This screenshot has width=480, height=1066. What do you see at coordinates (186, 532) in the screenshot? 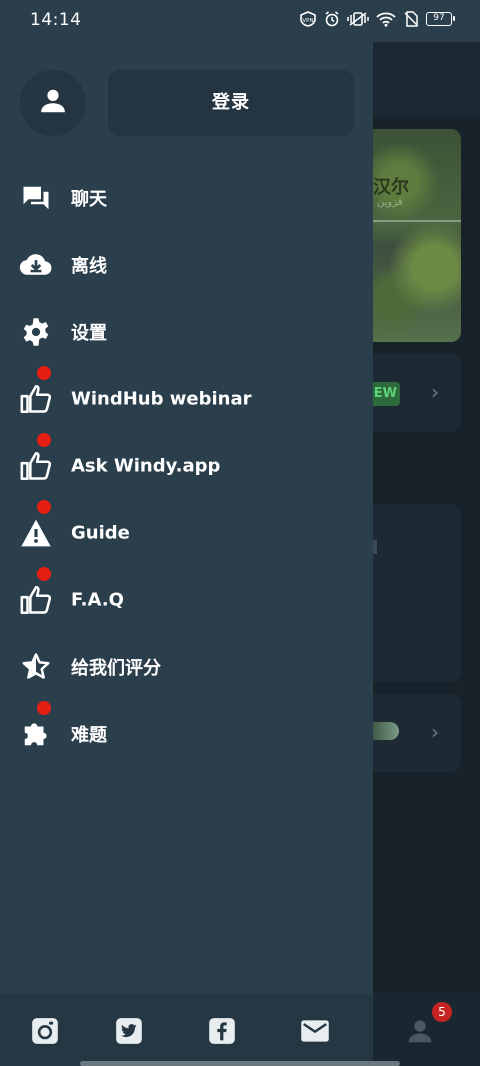
I see `menu-item-guide: Guide` at bounding box center [186, 532].